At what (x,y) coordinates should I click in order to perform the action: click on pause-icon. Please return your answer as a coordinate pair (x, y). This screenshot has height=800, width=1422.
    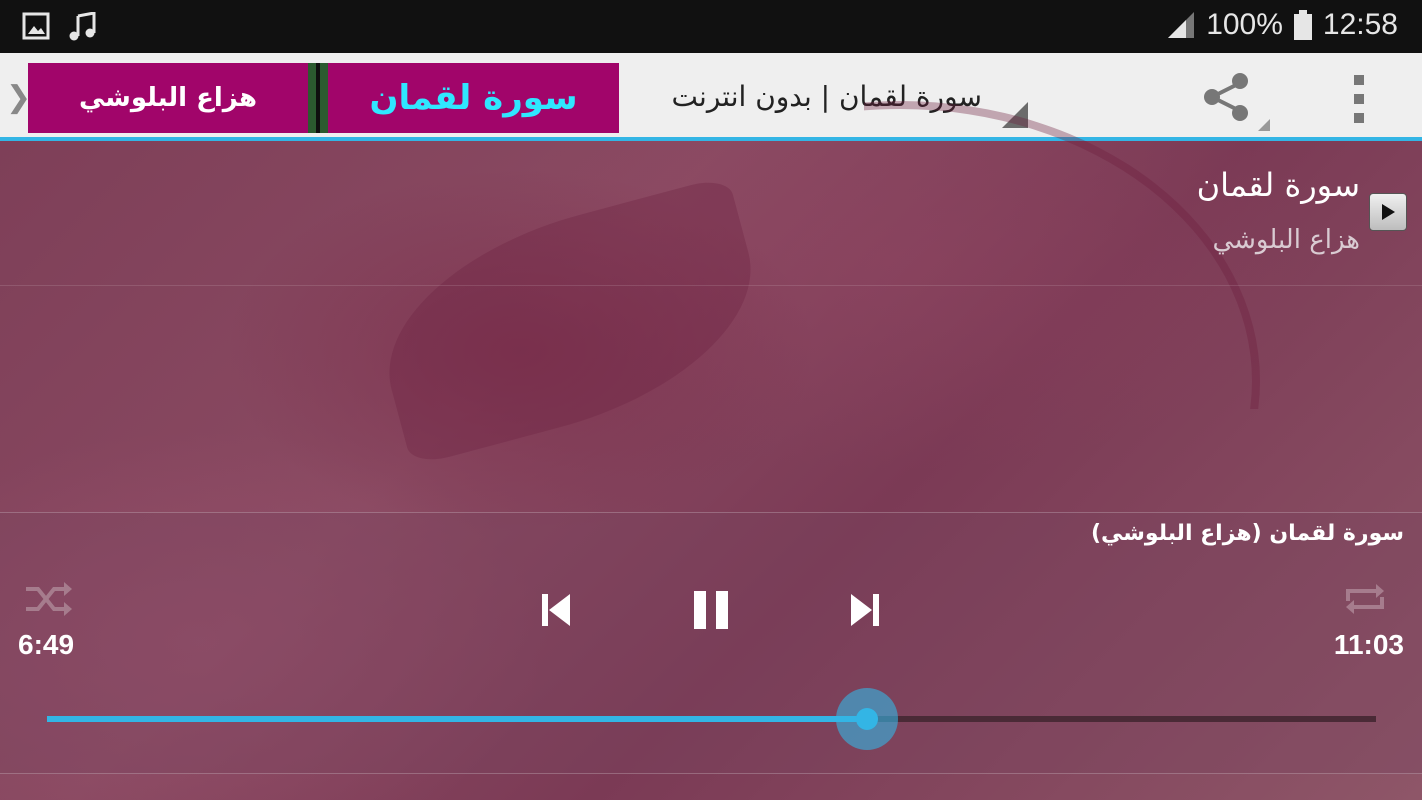
    Looking at the image, I should click on (711, 610).